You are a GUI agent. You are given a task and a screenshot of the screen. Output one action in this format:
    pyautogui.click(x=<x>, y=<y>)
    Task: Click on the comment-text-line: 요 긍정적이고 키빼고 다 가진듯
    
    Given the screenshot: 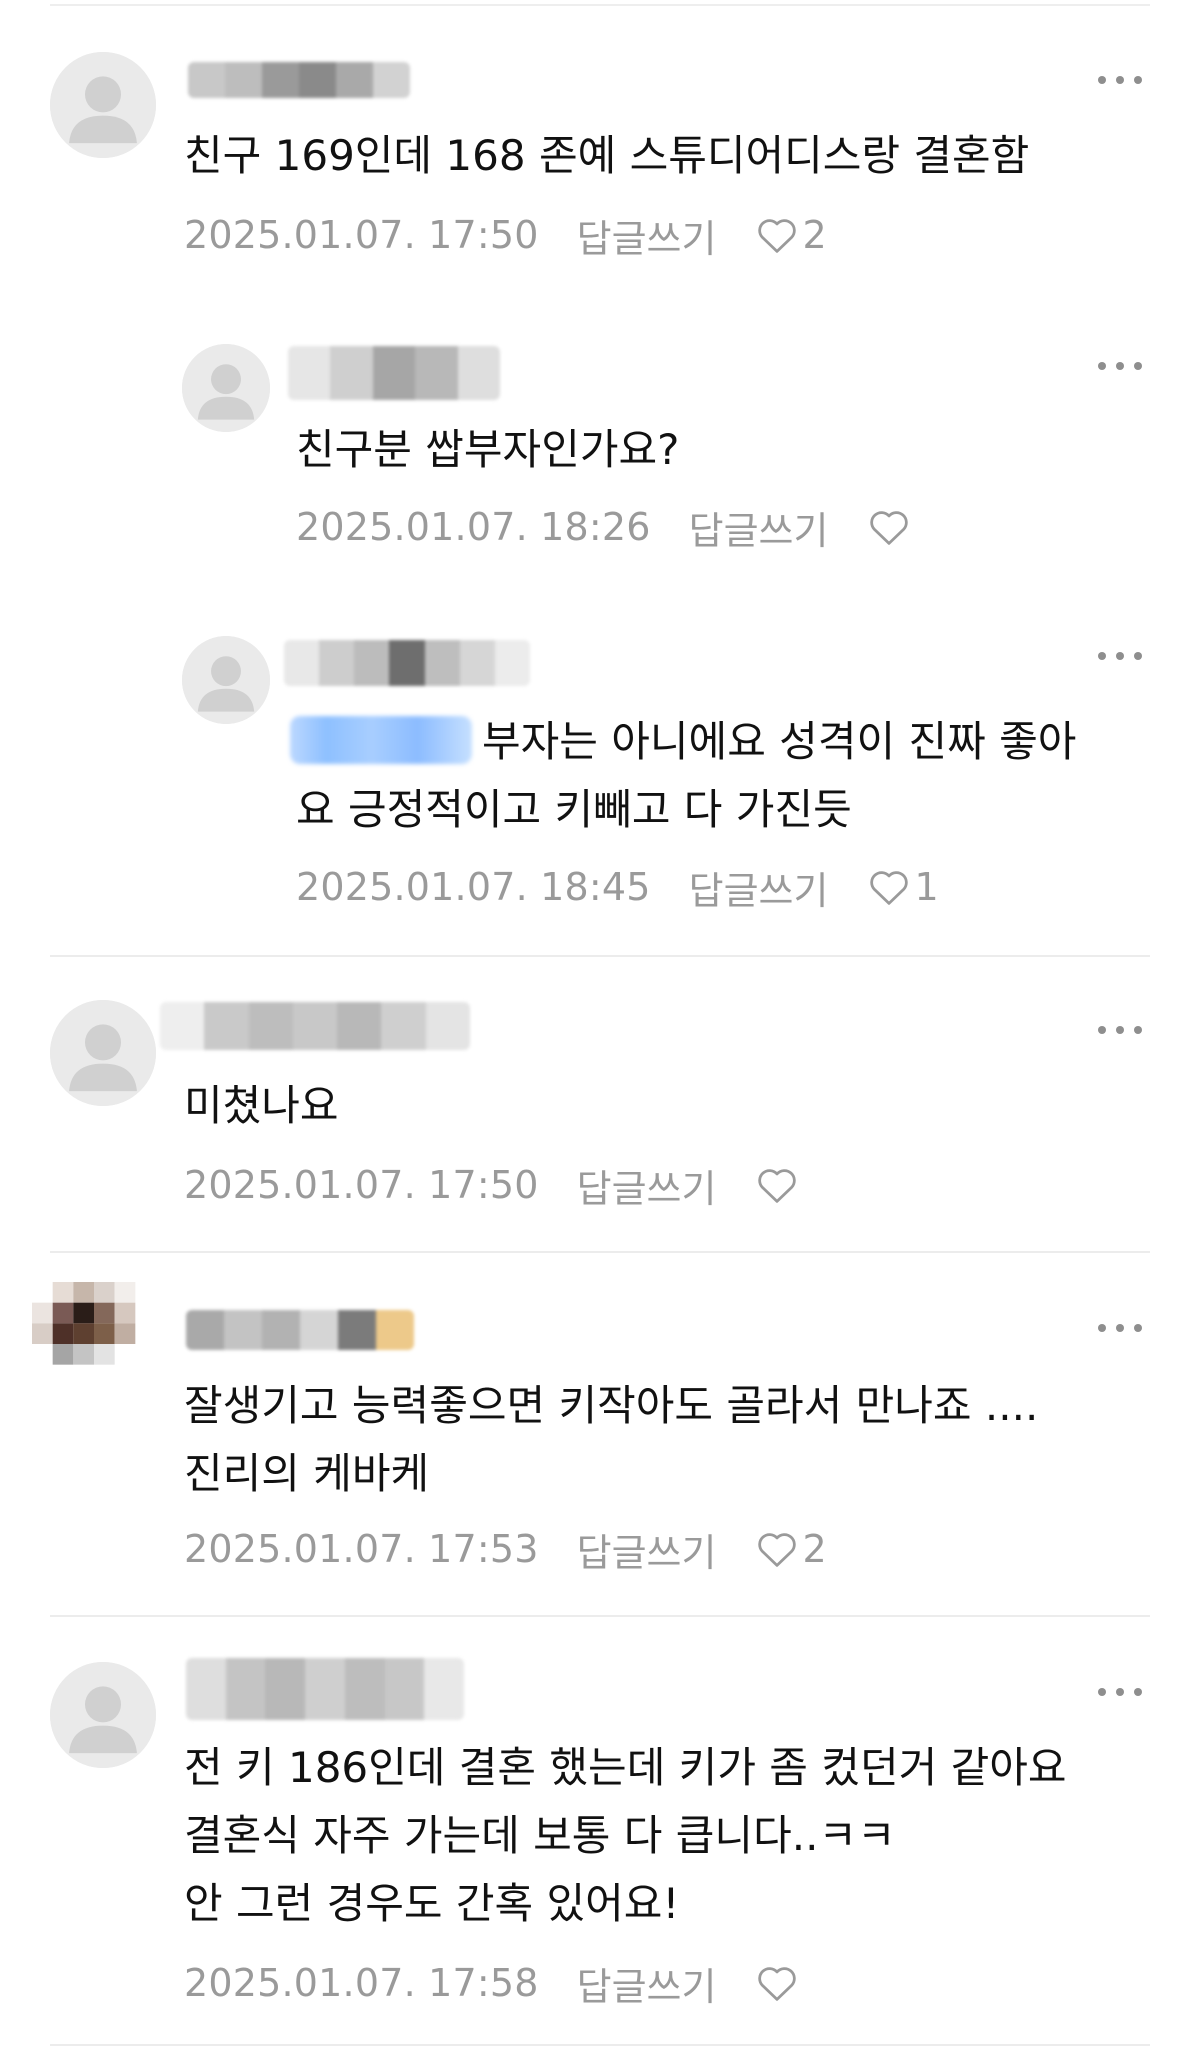 What is the action you would take?
    pyautogui.click(x=574, y=809)
    